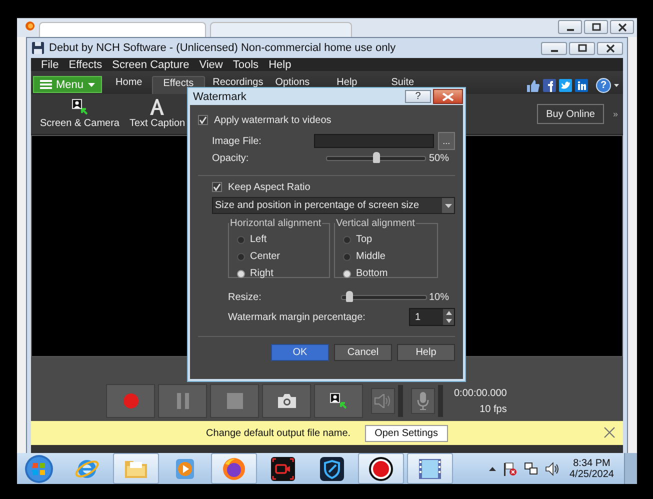 This screenshot has width=653, height=499. Describe the element at coordinates (211, 64) in the screenshot. I see `menu-item: View` at that location.